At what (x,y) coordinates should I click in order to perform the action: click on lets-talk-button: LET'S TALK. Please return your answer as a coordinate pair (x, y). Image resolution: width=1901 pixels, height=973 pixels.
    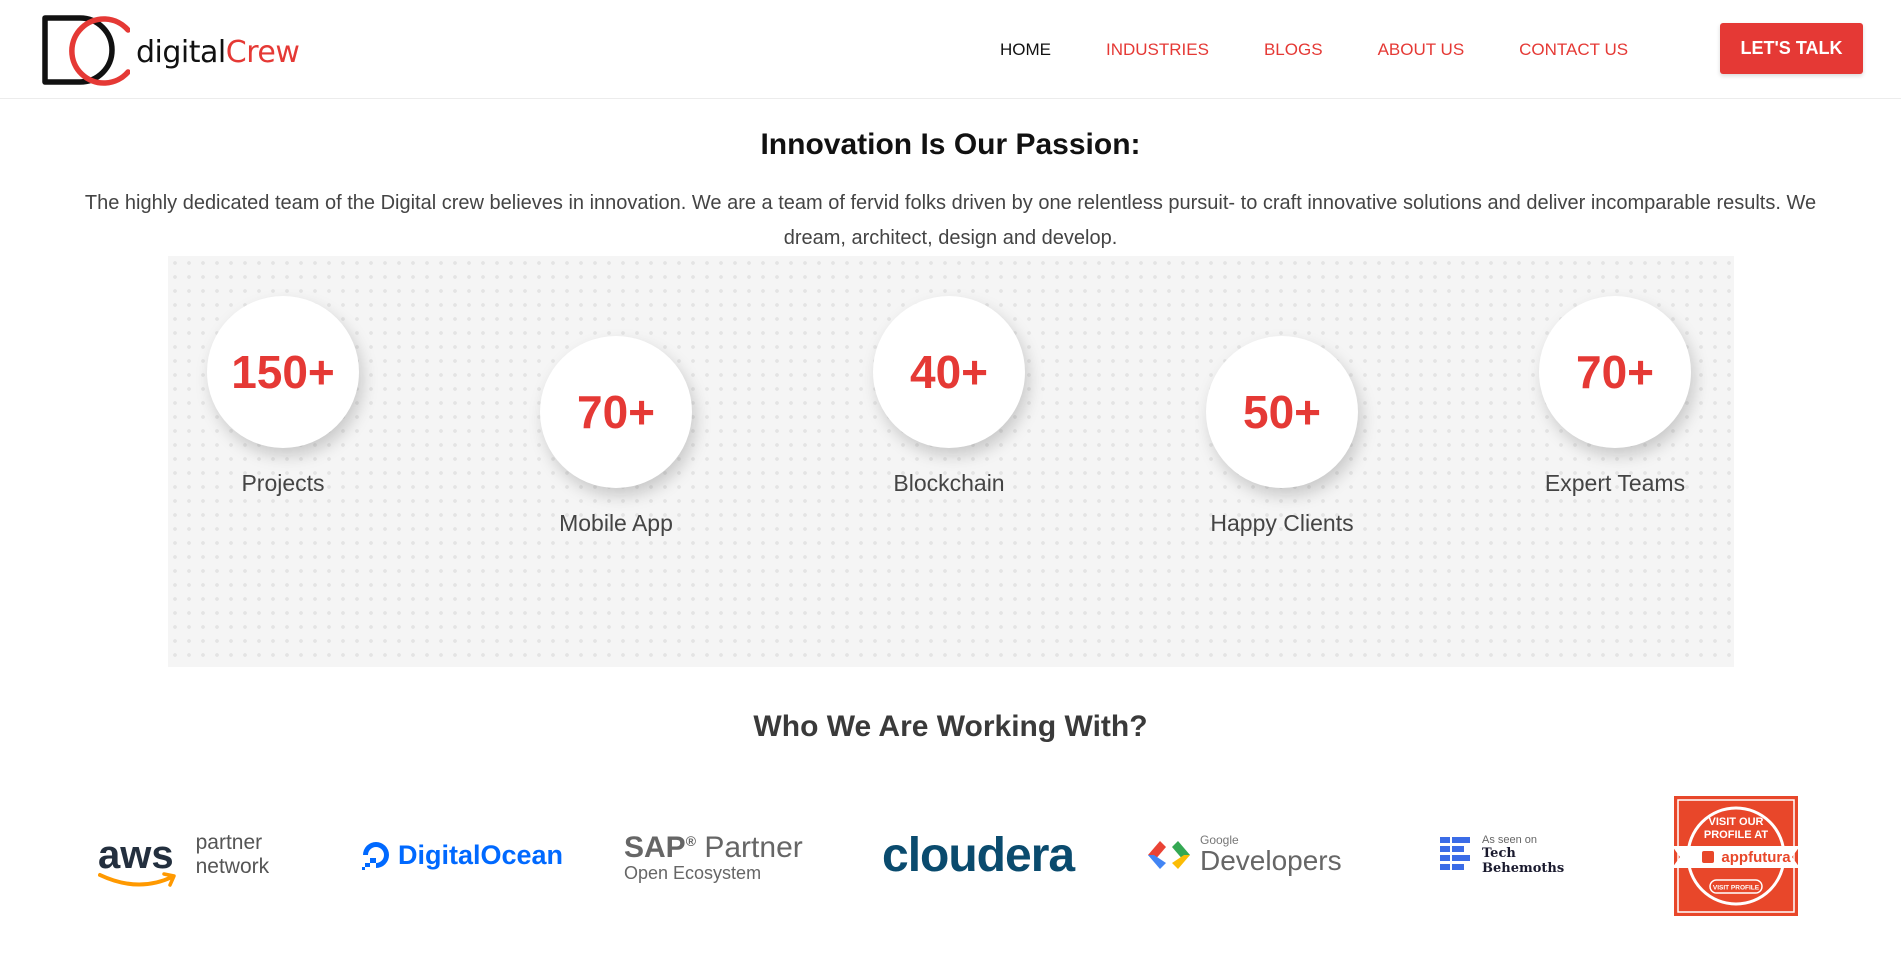
    Looking at the image, I should click on (1791, 48).